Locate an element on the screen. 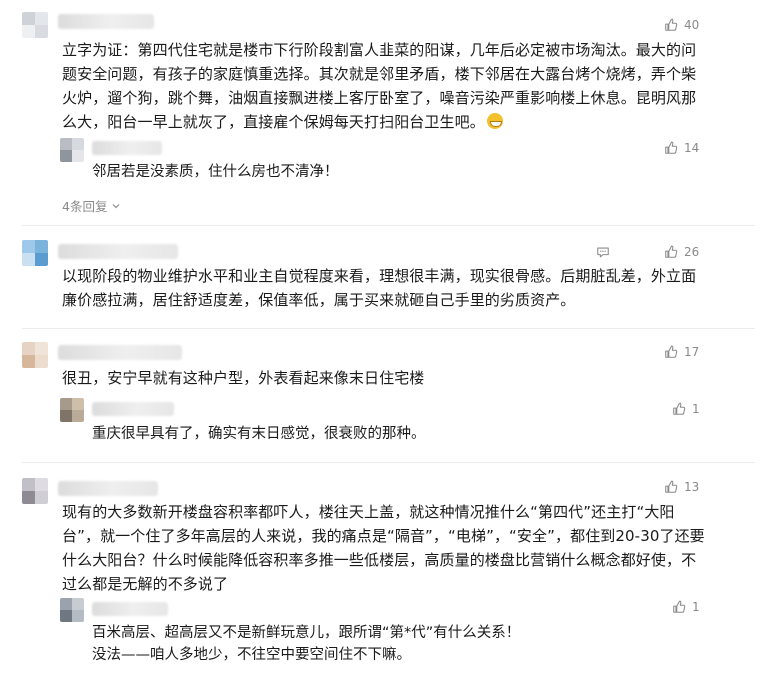  reply-button is located at coordinates (603, 252).